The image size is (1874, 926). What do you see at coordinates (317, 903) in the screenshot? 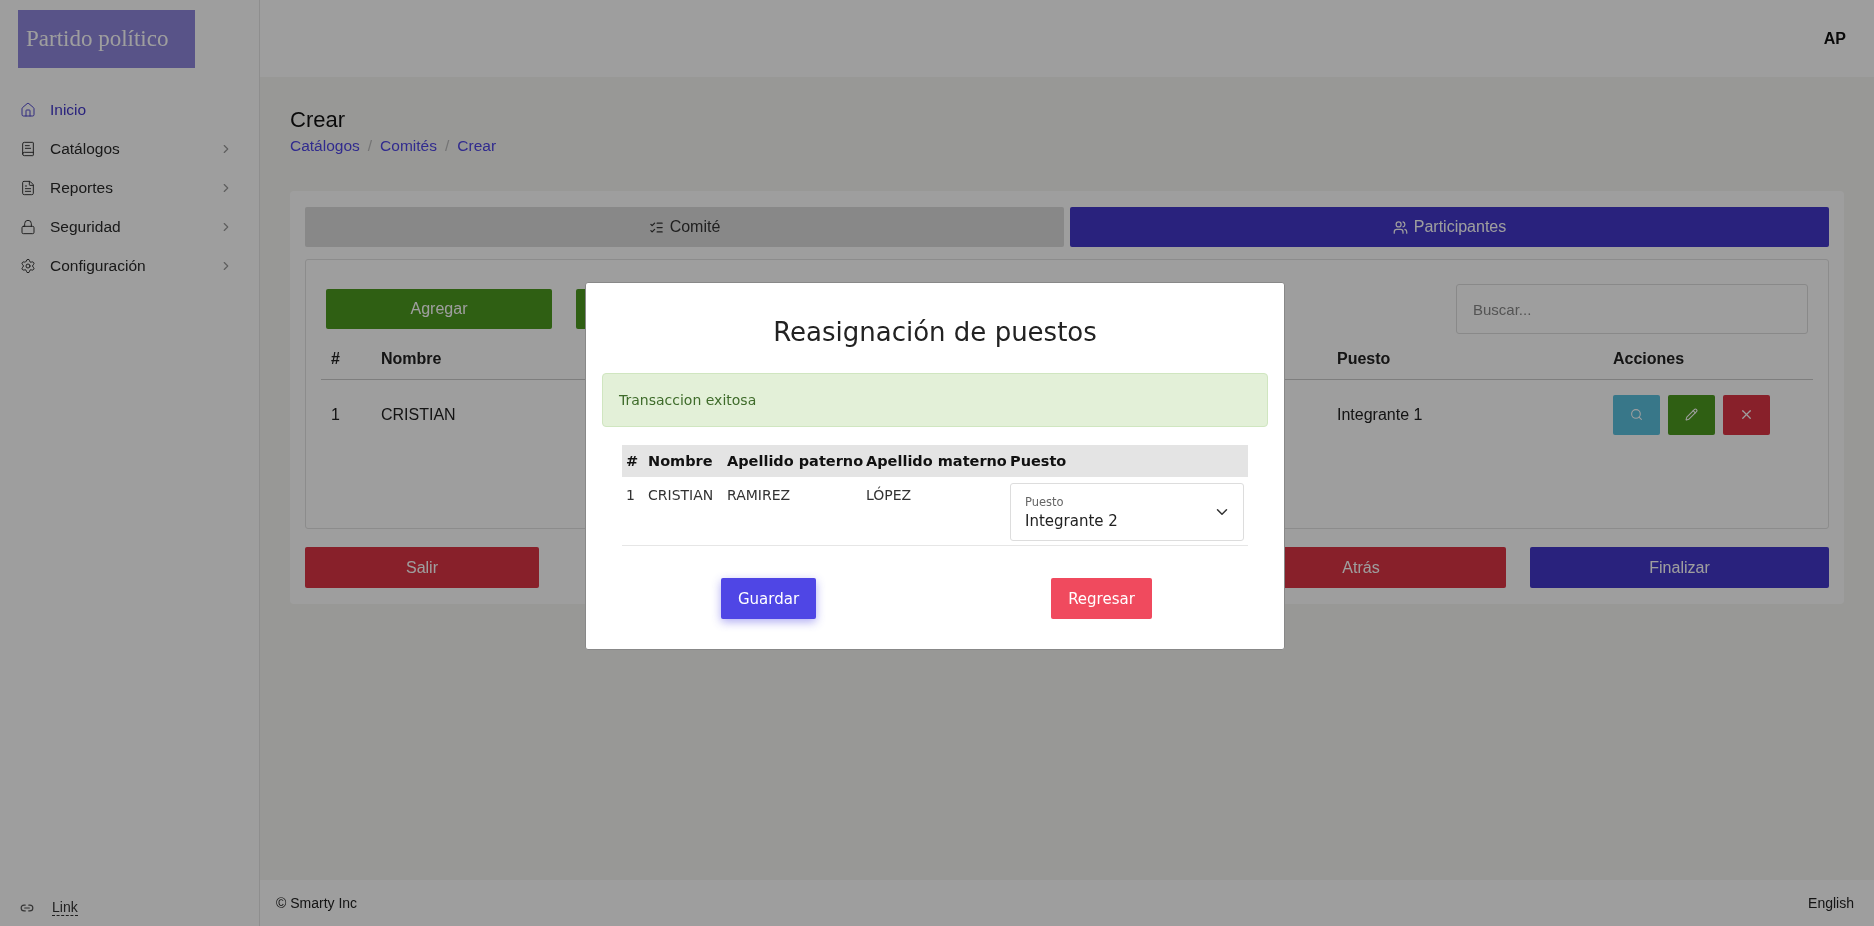
I see `copyright-text: © Smarty Inc` at bounding box center [317, 903].